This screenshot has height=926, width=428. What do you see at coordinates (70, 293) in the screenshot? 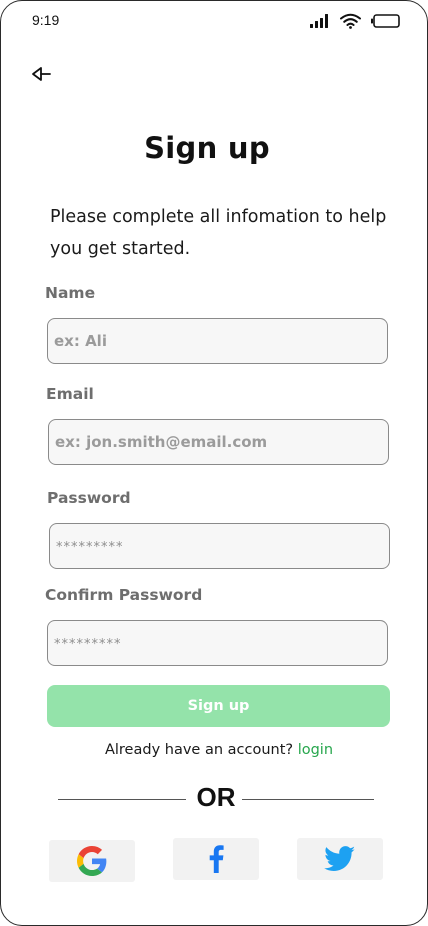
I see `name-label: Name` at bounding box center [70, 293].